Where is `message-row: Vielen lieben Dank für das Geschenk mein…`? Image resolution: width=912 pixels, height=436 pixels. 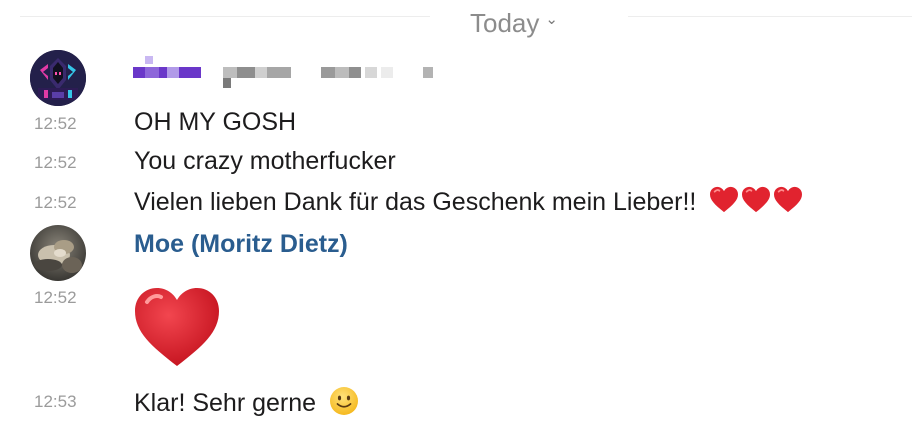
message-row: Vielen lieben Dank für das Geschenk mein… is located at coordinates (468, 201).